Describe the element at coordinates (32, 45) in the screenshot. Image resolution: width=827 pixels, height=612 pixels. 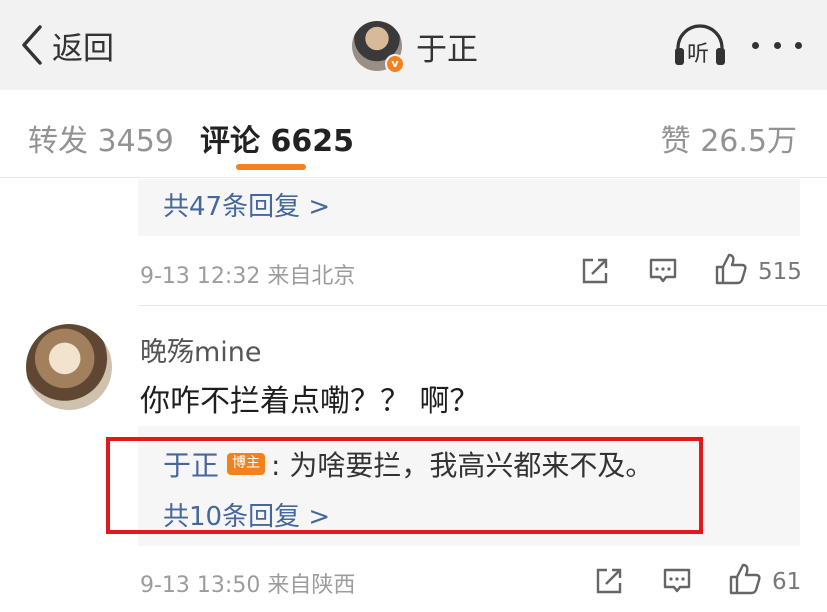
I see `back-chevron-icon` at that location.